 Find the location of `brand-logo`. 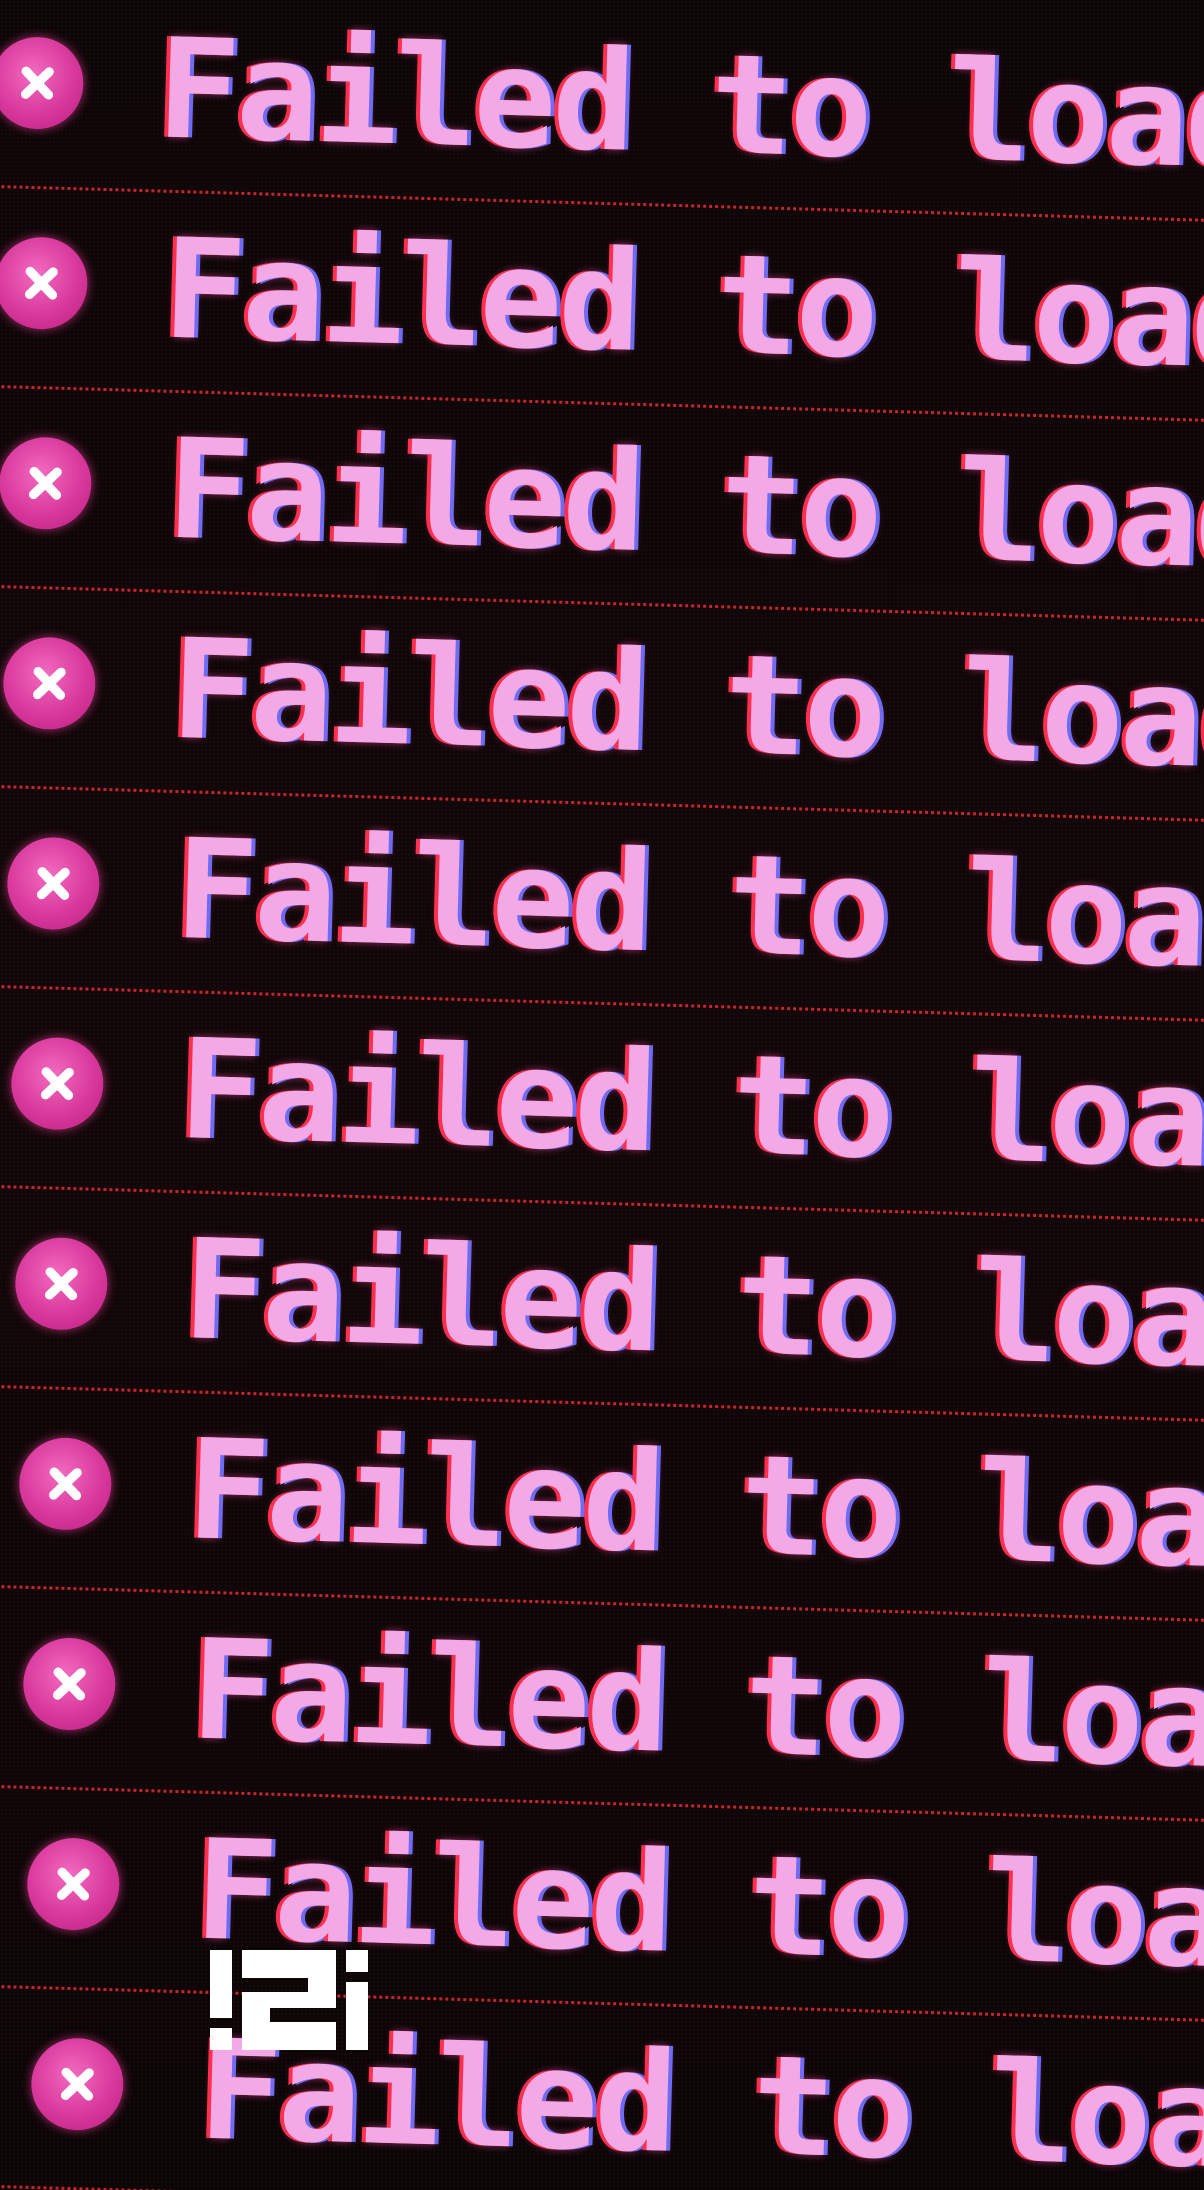

brand-logo is located at coordinates (289, 2000).